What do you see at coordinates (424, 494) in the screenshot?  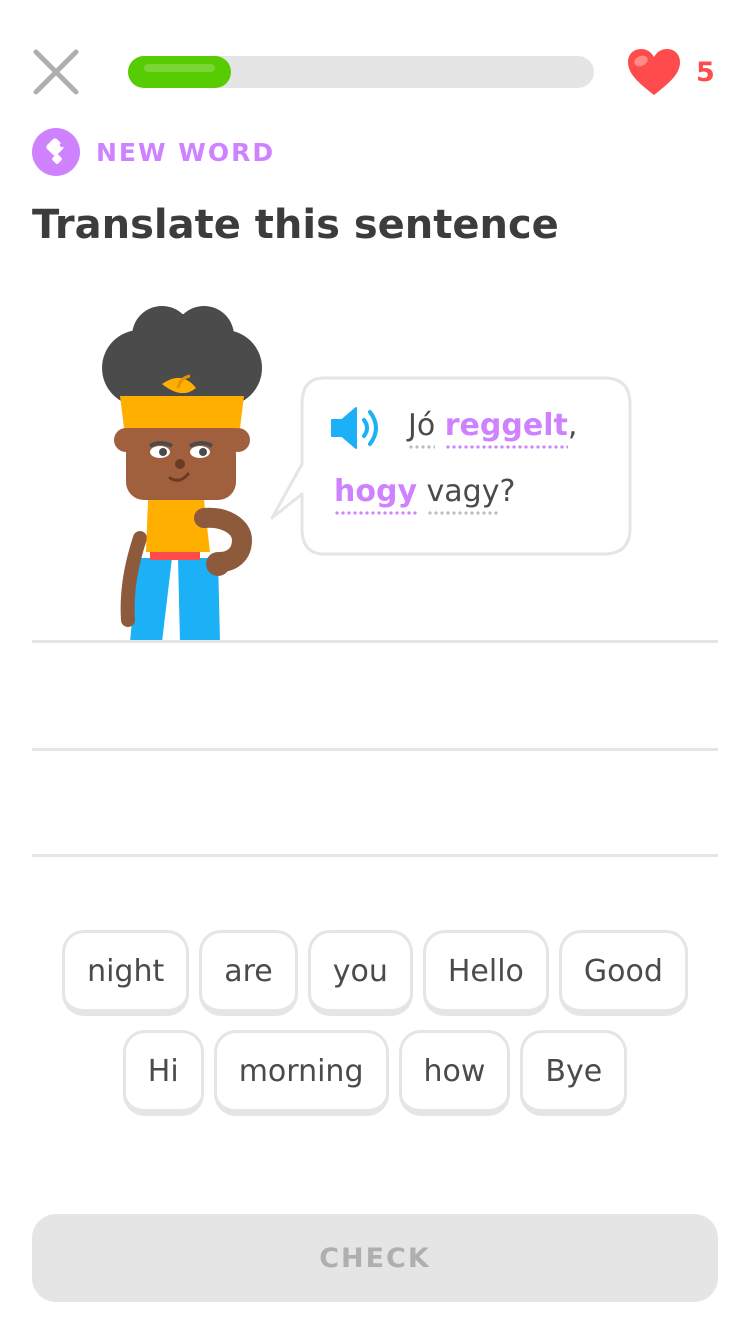 I see `sentence-line-2: hogy vagy?` at bounding box center [424, 494].